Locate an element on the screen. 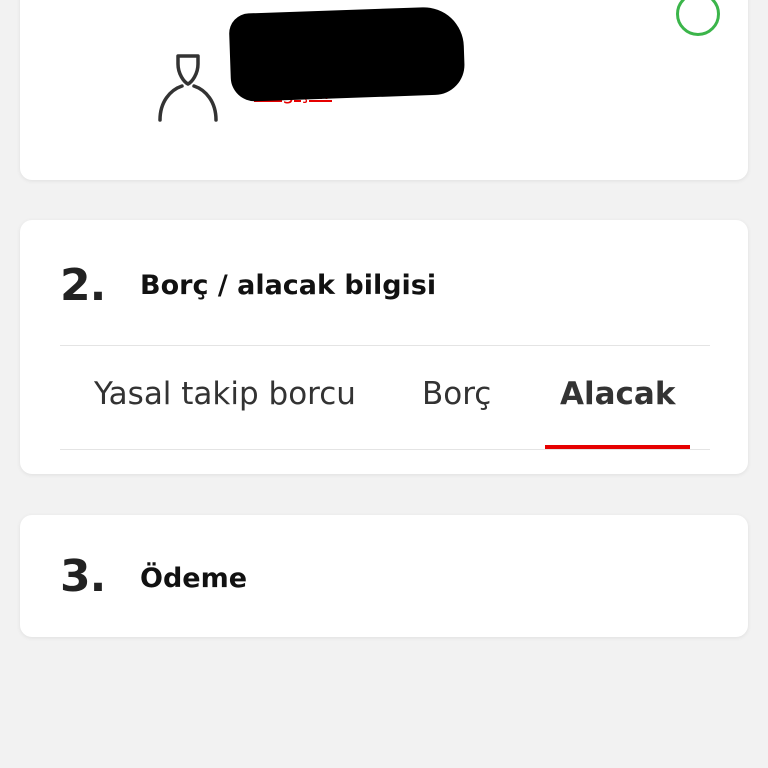 This screenshot has width=768, height=768. tab-yasal-takip-borcu: Yasal takip borcu is located at coordinates (225, 394).